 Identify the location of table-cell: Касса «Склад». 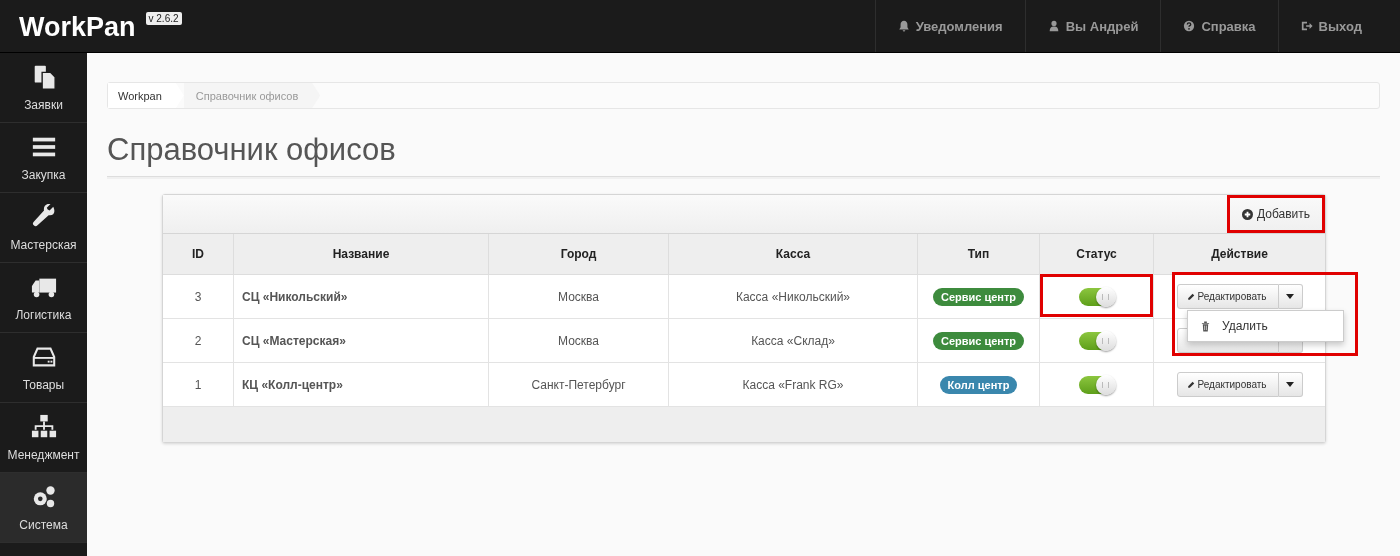
(793, 340).